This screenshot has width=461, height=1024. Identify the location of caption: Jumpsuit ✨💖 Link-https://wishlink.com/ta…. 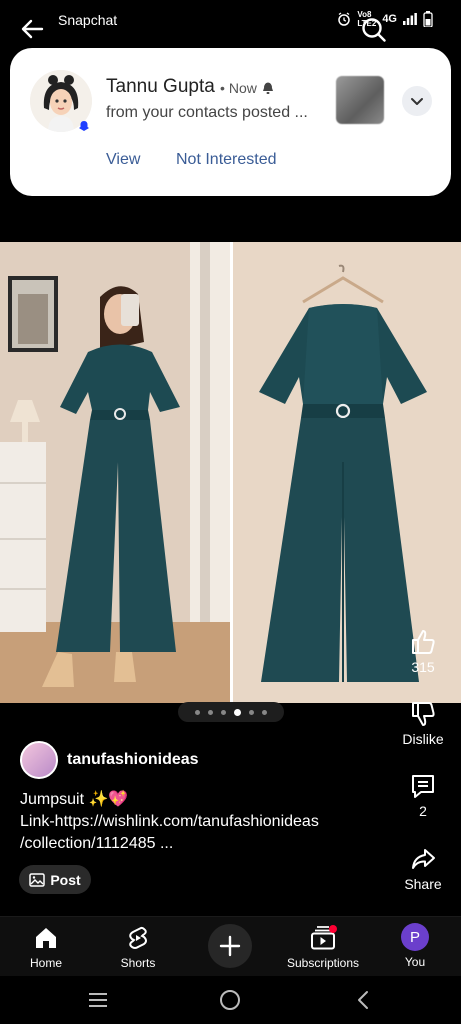
(185, 822).